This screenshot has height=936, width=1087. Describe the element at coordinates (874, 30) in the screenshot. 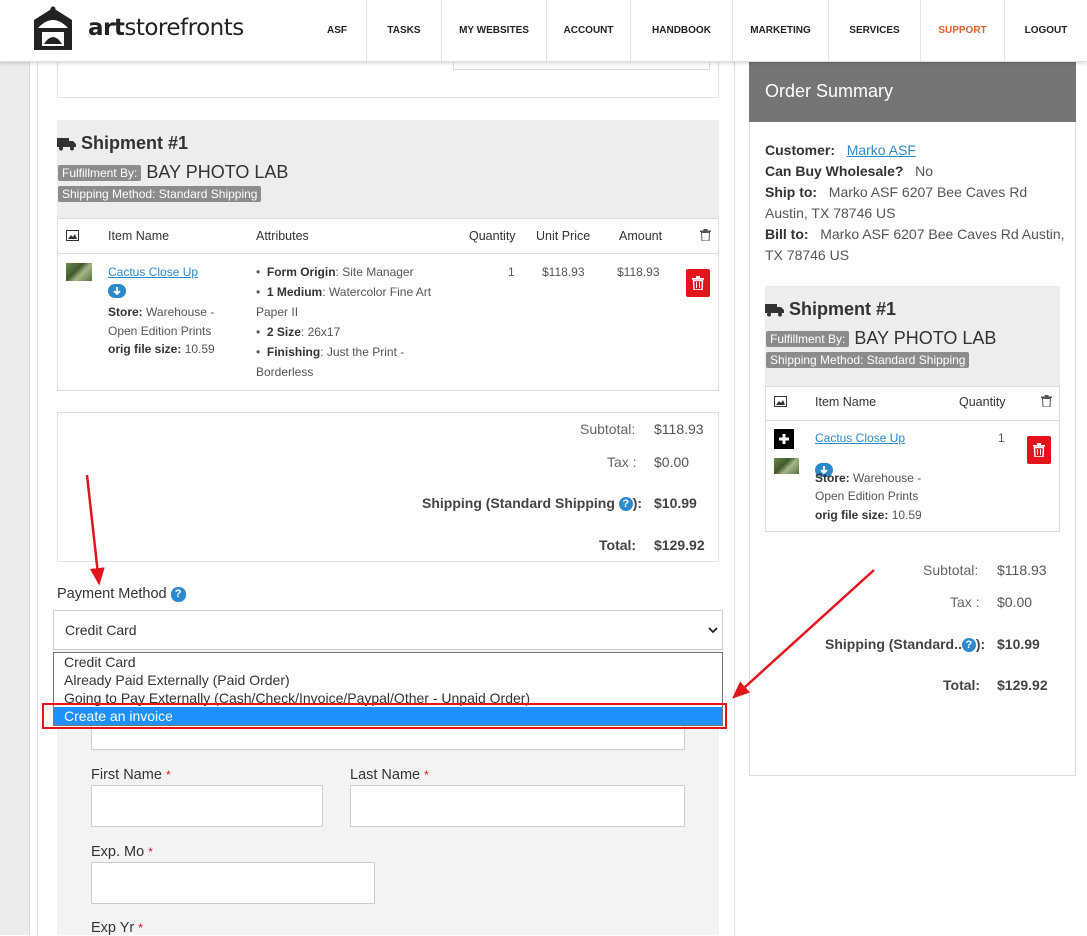

I see `nav-services: SERVICES` at that location.